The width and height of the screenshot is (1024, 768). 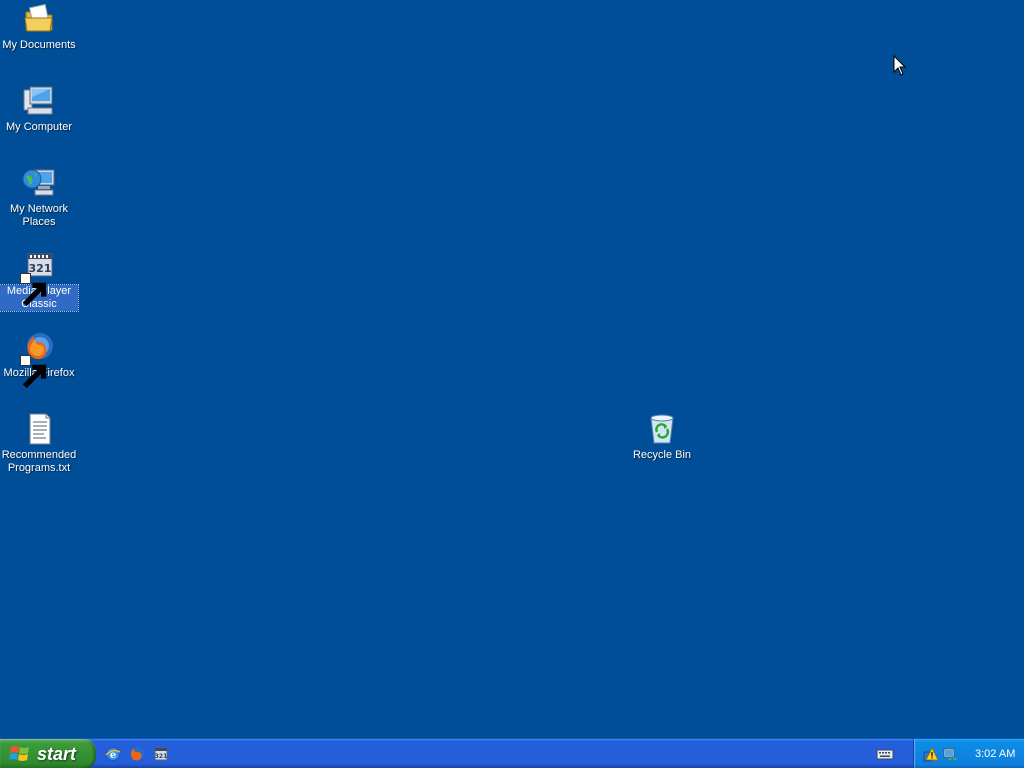 What do you see at coordinates (662, 455) in the screenshot?
I see `desktop-icon-label: Recycle Bin` at bounding box center [662, 455].